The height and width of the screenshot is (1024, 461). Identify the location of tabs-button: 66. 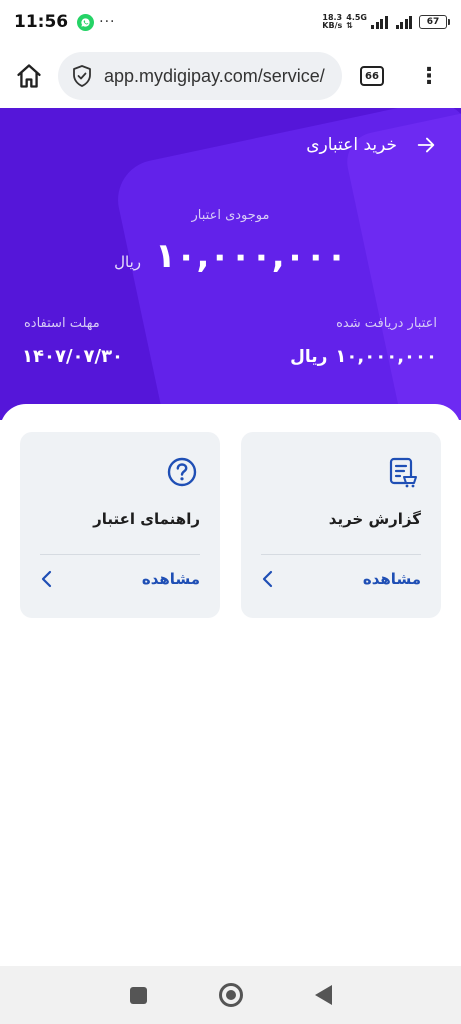
(372, 76).